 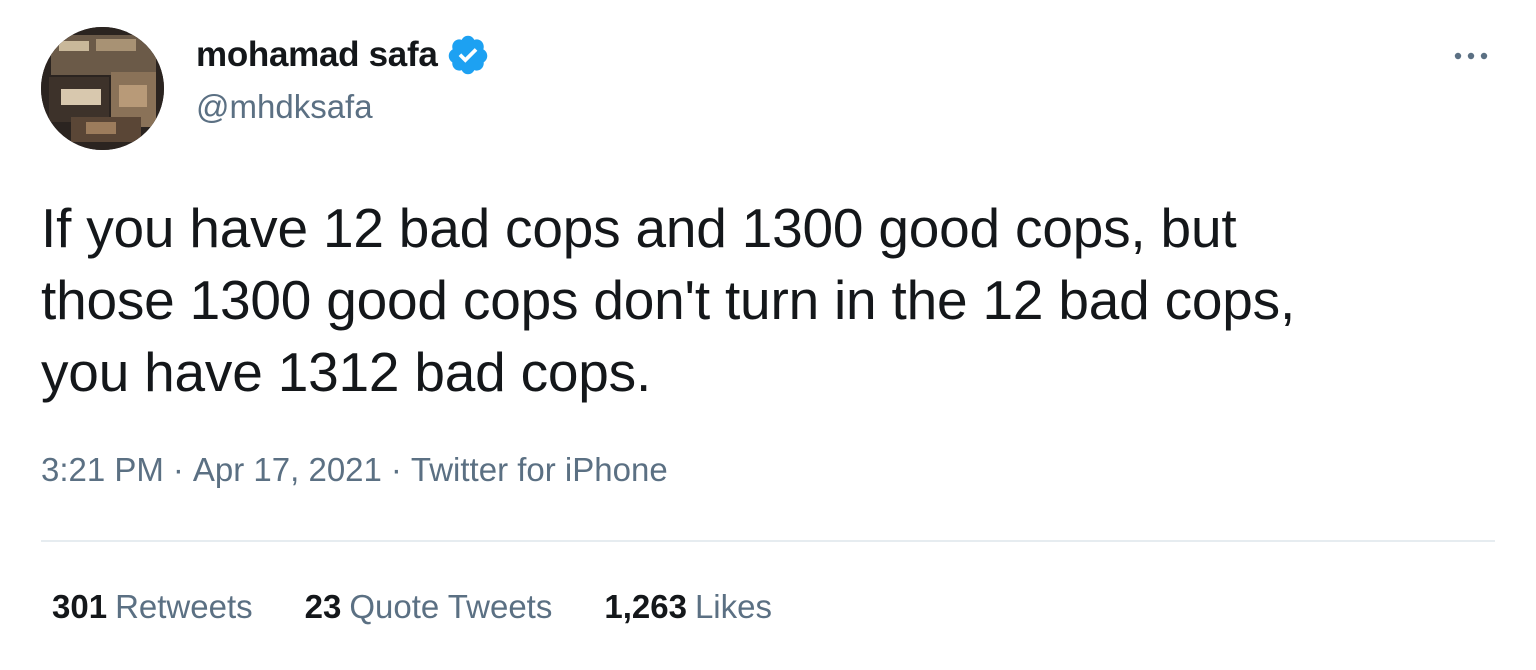 I want to click on author-handle: @mhdksafa, so click(x=284, y=107).